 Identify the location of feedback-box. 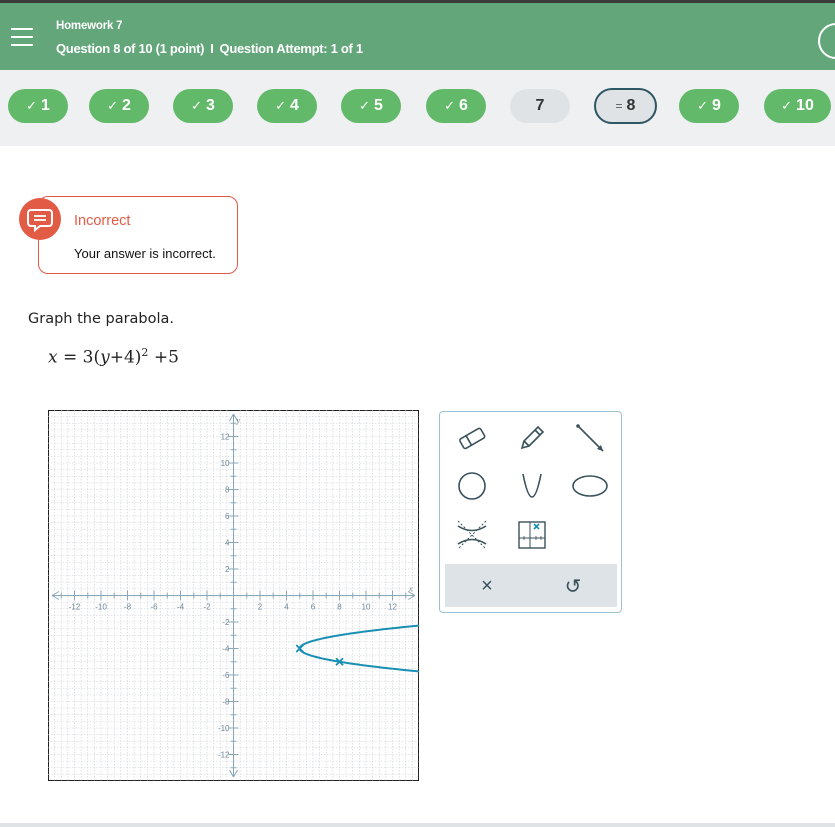
(138, 235).